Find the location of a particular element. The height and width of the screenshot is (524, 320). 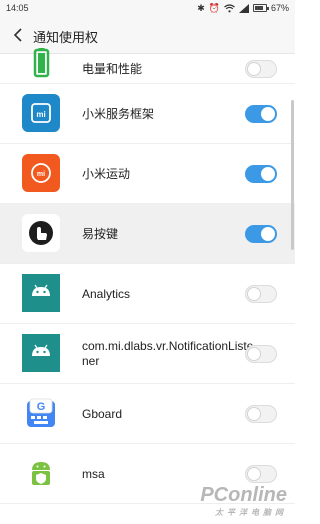

watermark-sub: 太平洋电脑网 is located at coordinates (251, 512).